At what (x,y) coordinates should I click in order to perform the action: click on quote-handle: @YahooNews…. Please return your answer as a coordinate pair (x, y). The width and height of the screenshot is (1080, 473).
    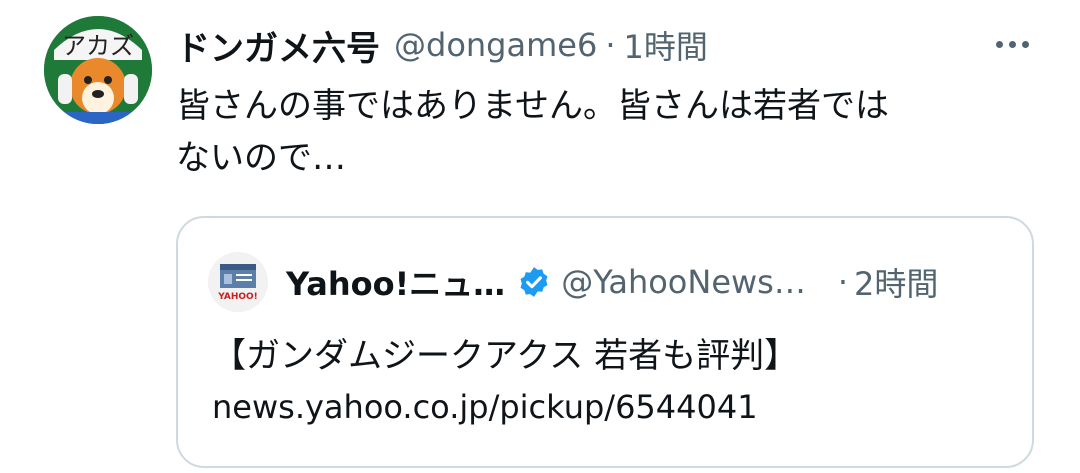
    Looking at the image, I should click on (683, 282).